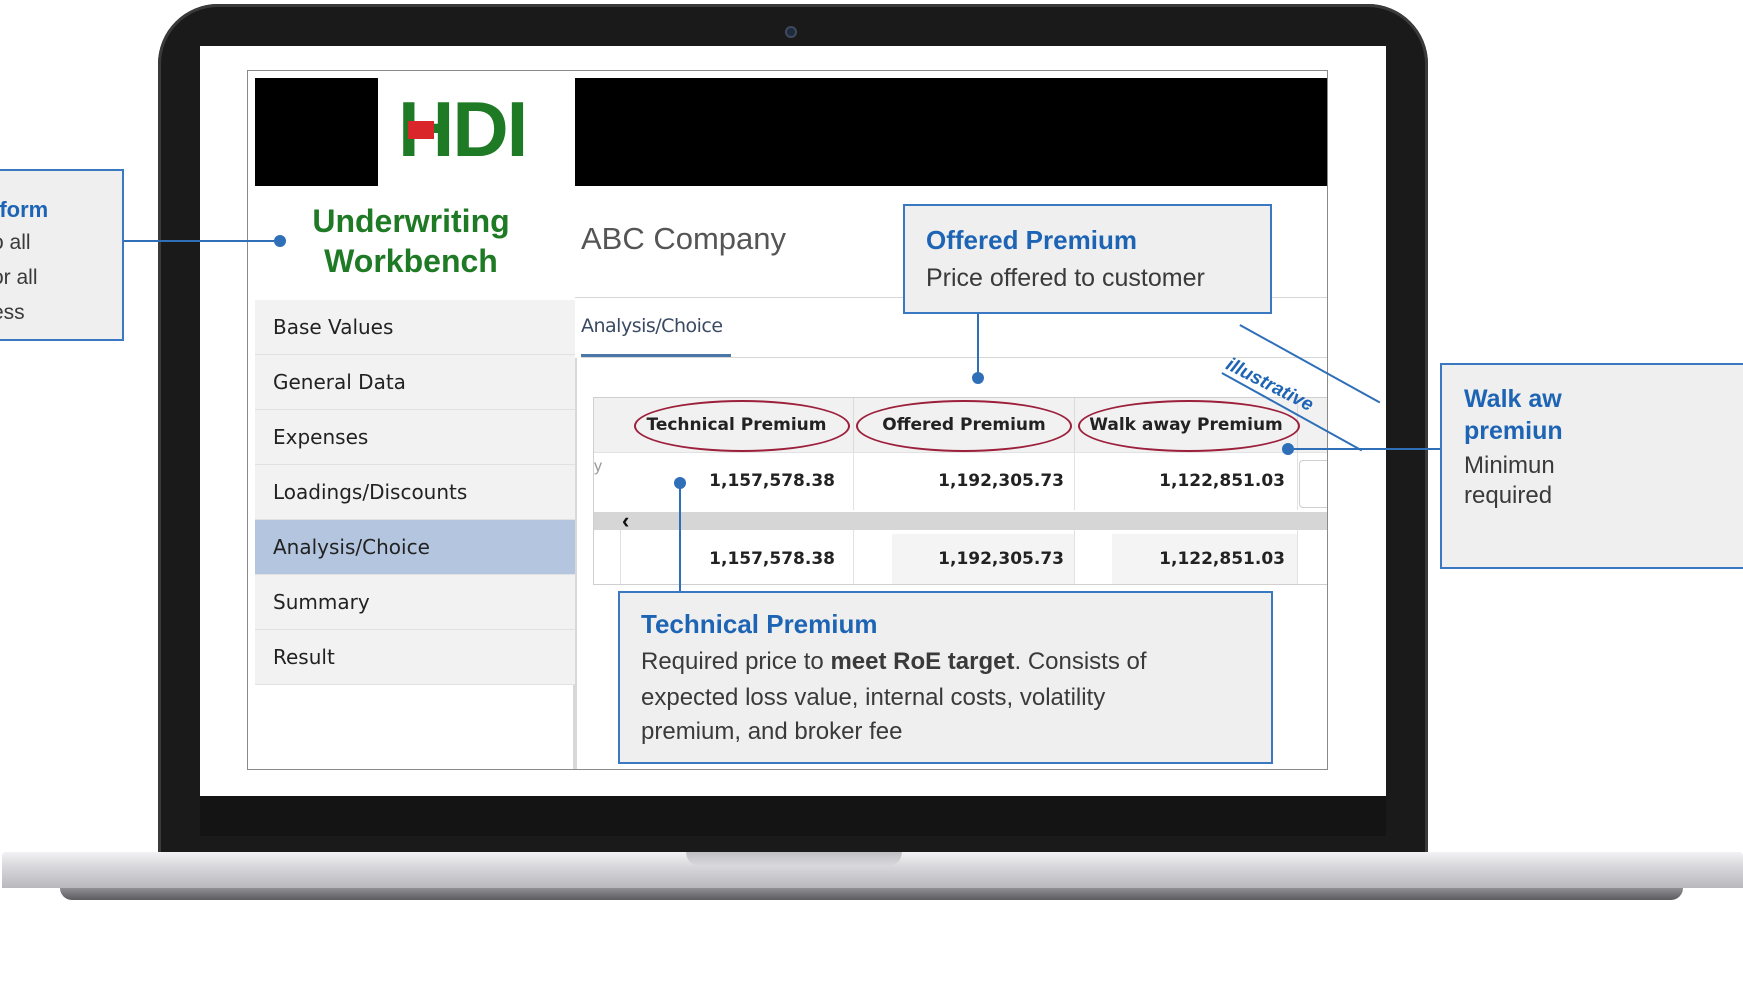 The width and height of the screenshot is (1743, 1008). What do you see at coordinates (421, 130) in the screenshot?
I see `hdi-logo-red-bar` at bounding box center [421, 130].